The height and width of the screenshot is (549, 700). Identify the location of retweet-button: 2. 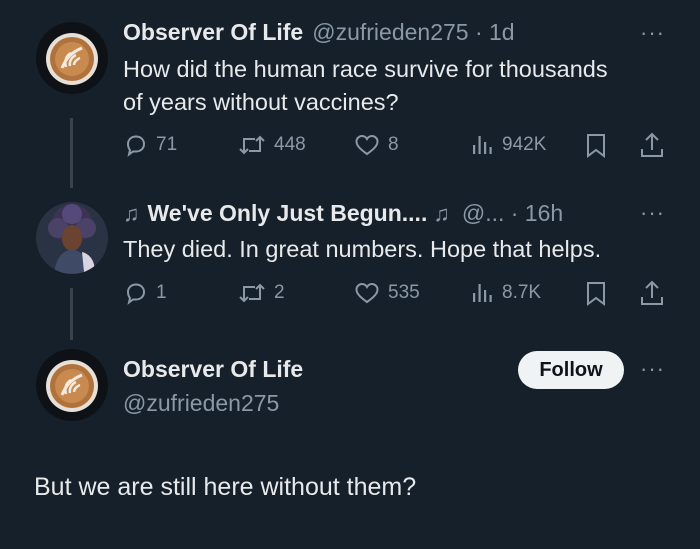
(261, 293).